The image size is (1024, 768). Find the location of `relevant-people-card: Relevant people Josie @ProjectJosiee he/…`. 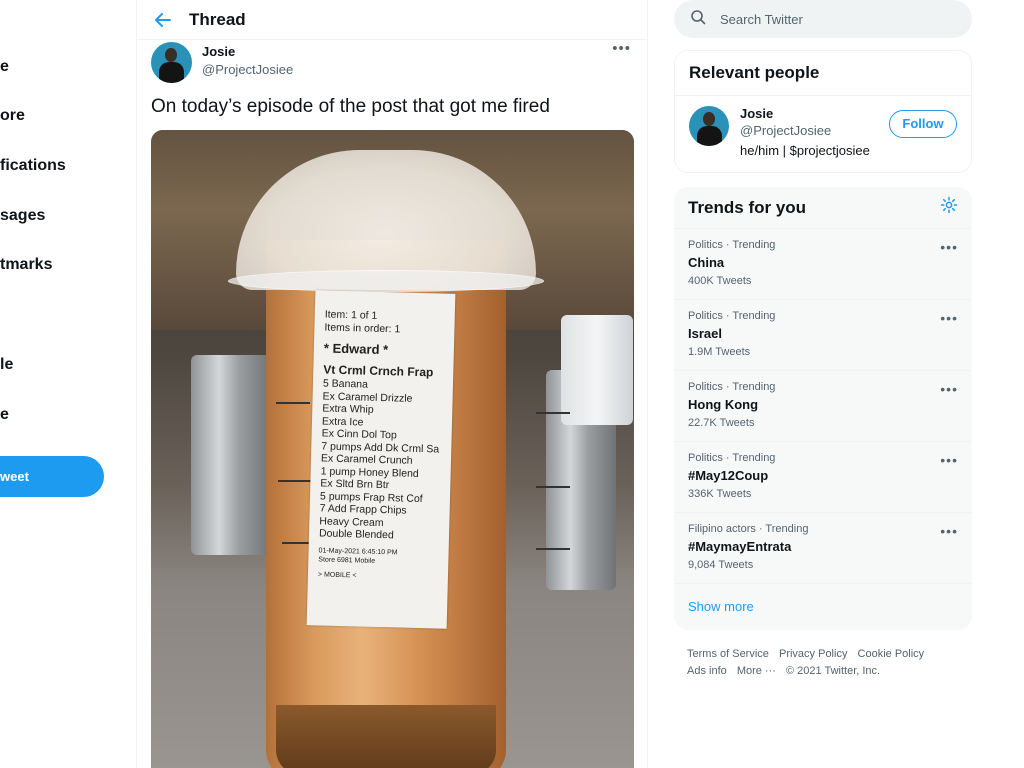

relevant-people-card: Relevant people Josie @ProjectJosiee he/… is located at coordinates (823, 111).